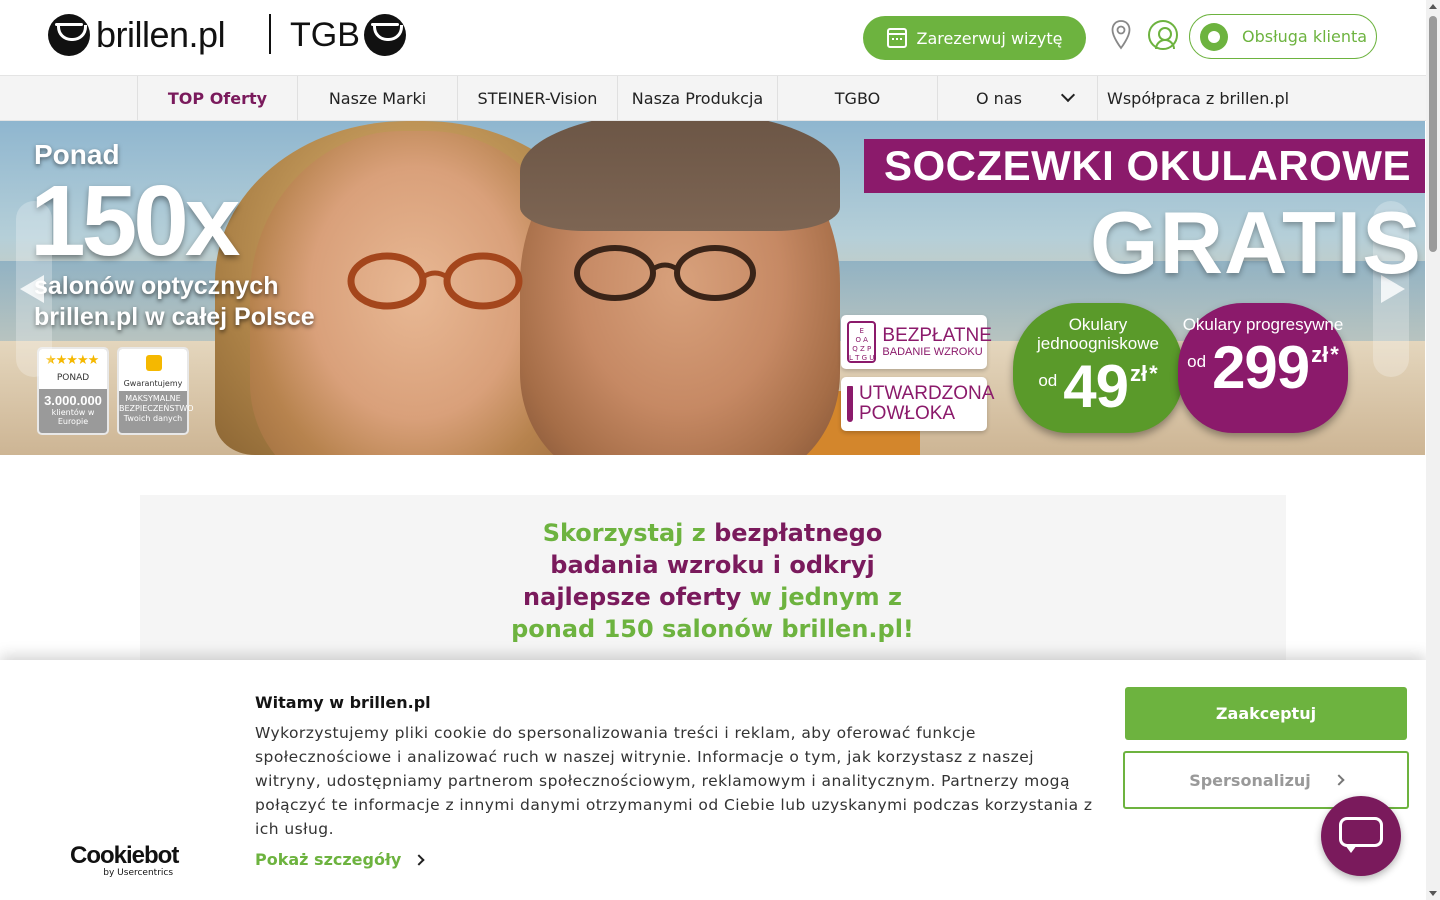 This screenshot has width=1440, height=900. Describe the element at coordinates (989, 38) in the screenshot. I see `book-visit-label: Zarezerwuj wizytę` at that location.